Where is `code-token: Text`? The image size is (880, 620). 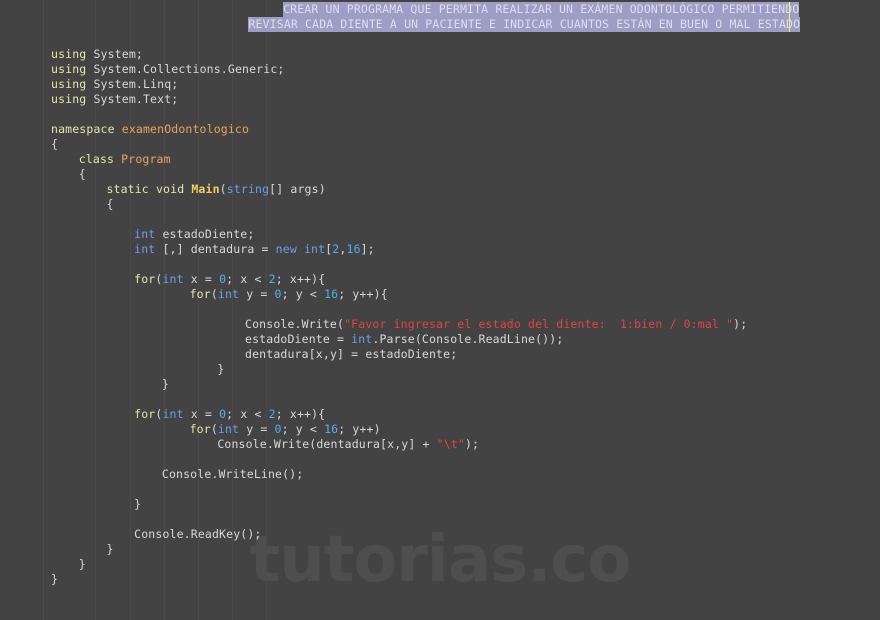
code-token: Text is located at coordinates (157, 99).